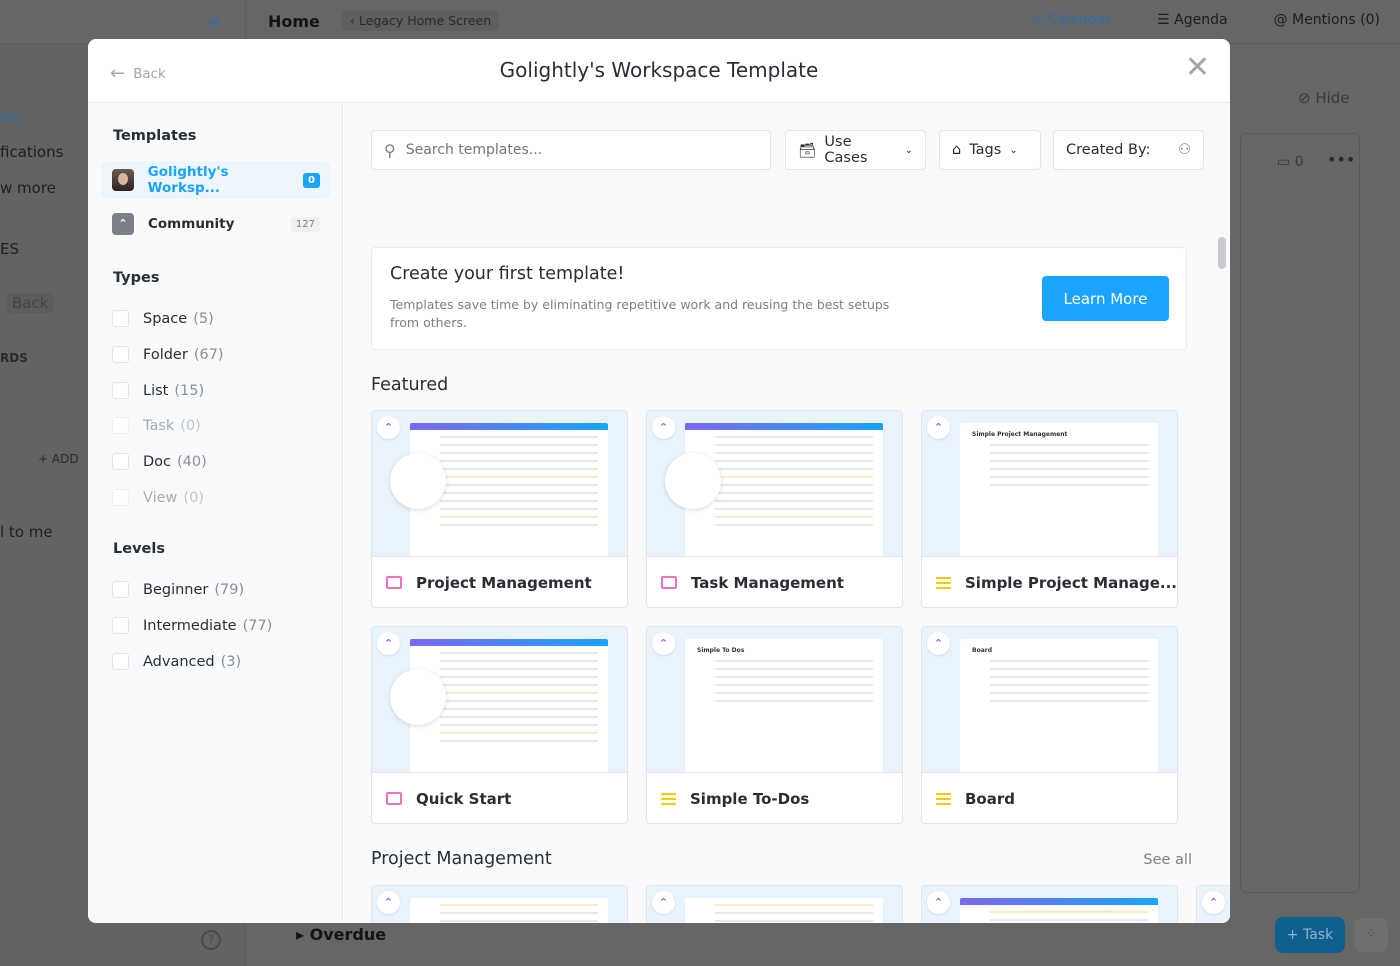  What do you see at coordinates (176, 661) in the screenshot?
I see `level-filter-advanced: Advanced (3)` at bounding box center [176, 661].